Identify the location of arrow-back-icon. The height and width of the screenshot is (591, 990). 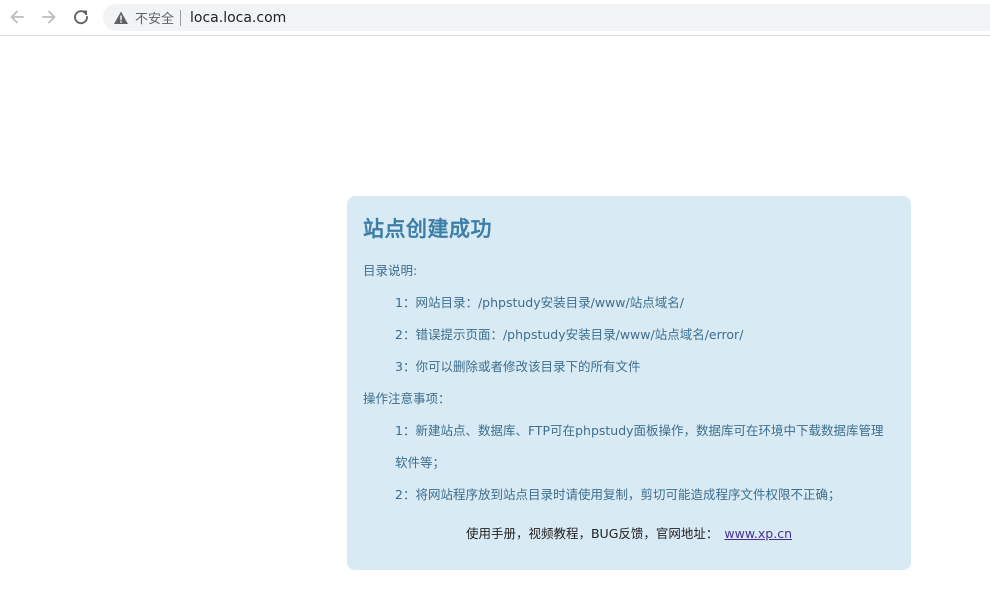
(17, 17).